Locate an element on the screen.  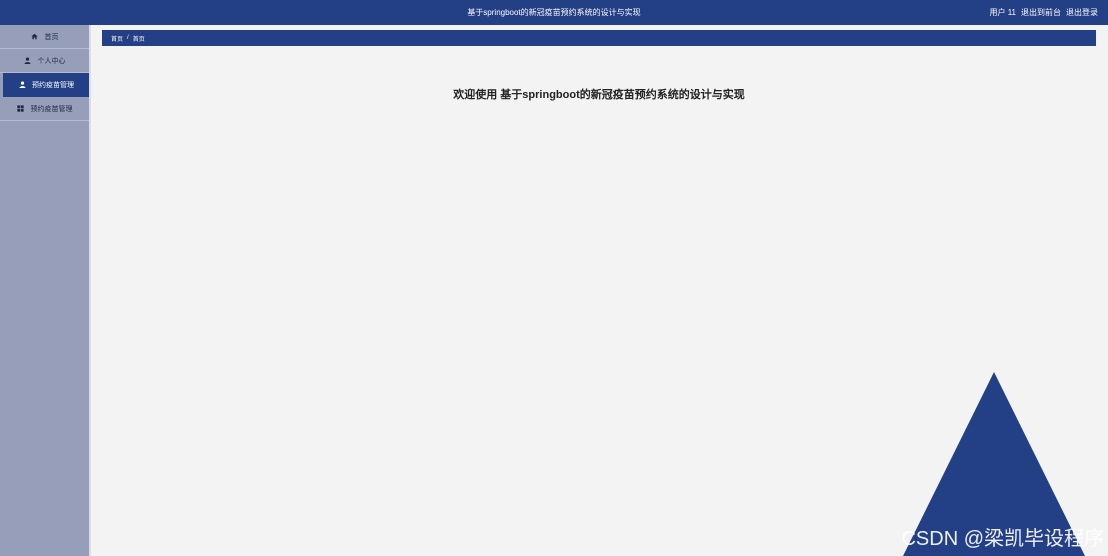
breadcrumb: 首页 / 首页 is located at coordinates (599, 38).